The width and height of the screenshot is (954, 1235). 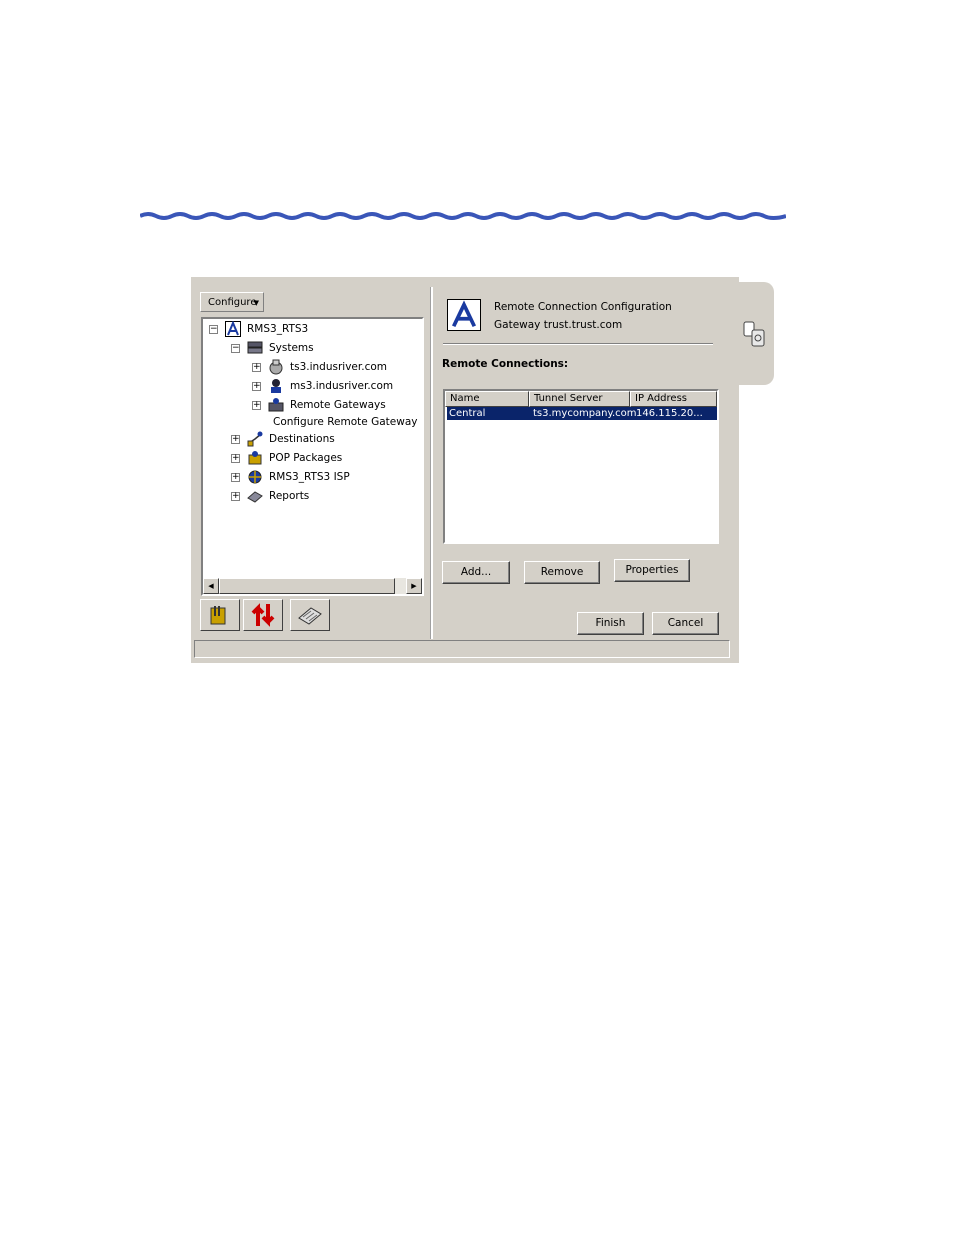 What do you see at coordinates (579, 399) in the screenshot?
I see `column-header-tunnel-server: Tunnel Server` at bounding box center [579, 399].